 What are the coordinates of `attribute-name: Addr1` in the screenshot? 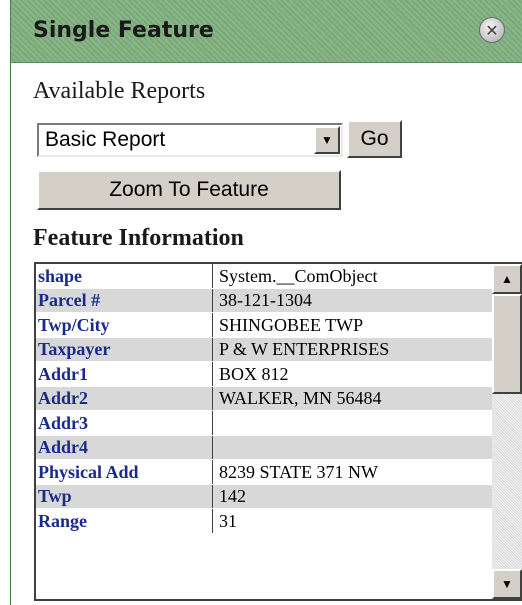 It's located at (124, 374).